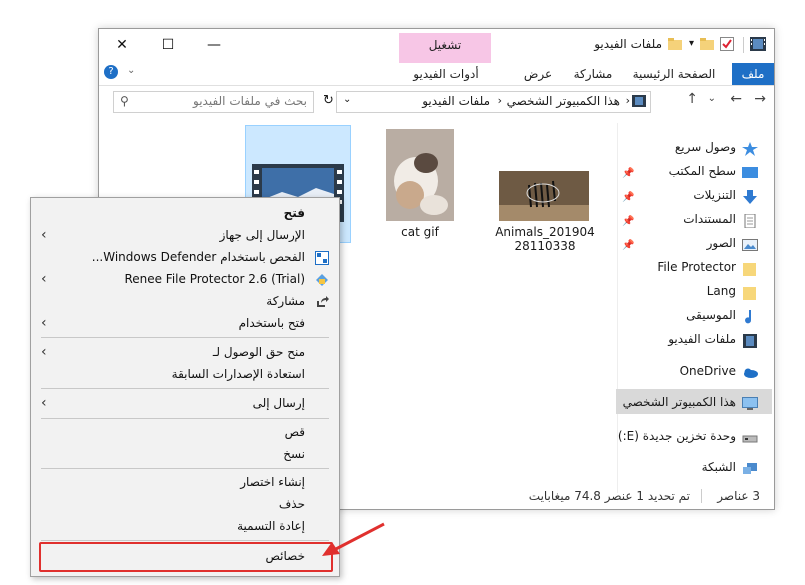  What do you see at coordinates (688, 243) in the screenshot?
I see `nav-pictures: الصور 📌` at bounding box center [688, 243].